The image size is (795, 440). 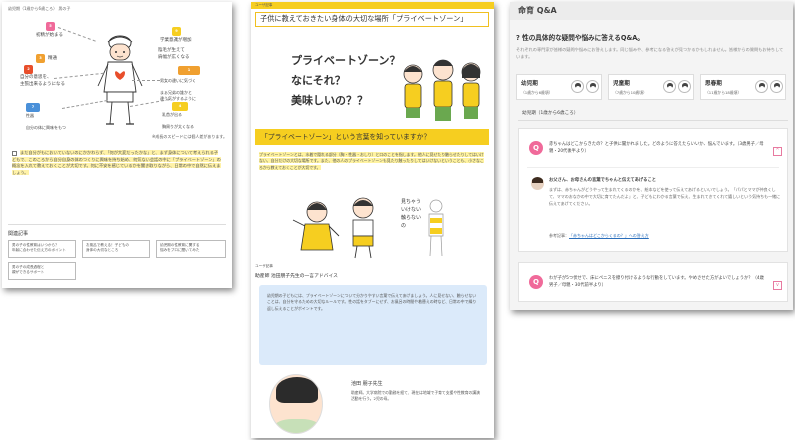 I want to click on qa-heading: ? 性の具体的な疑問や悩みに答えるQ&A。, so click(x=580, y=38).